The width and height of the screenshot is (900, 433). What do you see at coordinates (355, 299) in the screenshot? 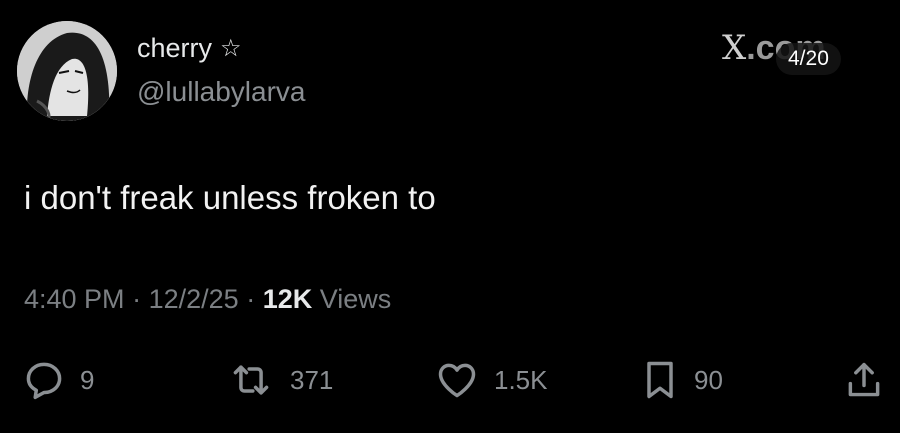
I see `views-label: Views` at bounding box center [355, 299].